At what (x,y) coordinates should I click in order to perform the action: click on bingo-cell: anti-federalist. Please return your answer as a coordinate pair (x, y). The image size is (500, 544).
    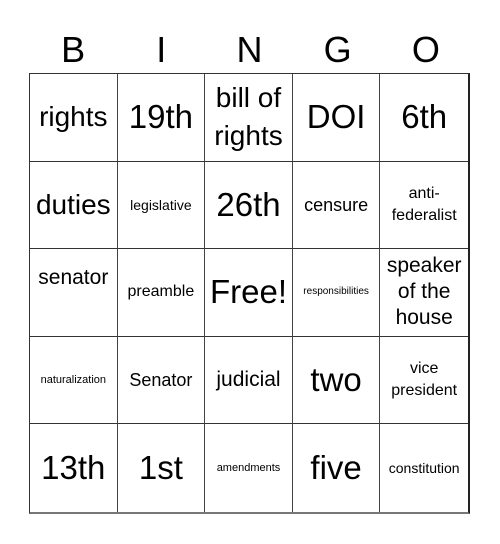
    Looking at the image, I should click on (424, 206).